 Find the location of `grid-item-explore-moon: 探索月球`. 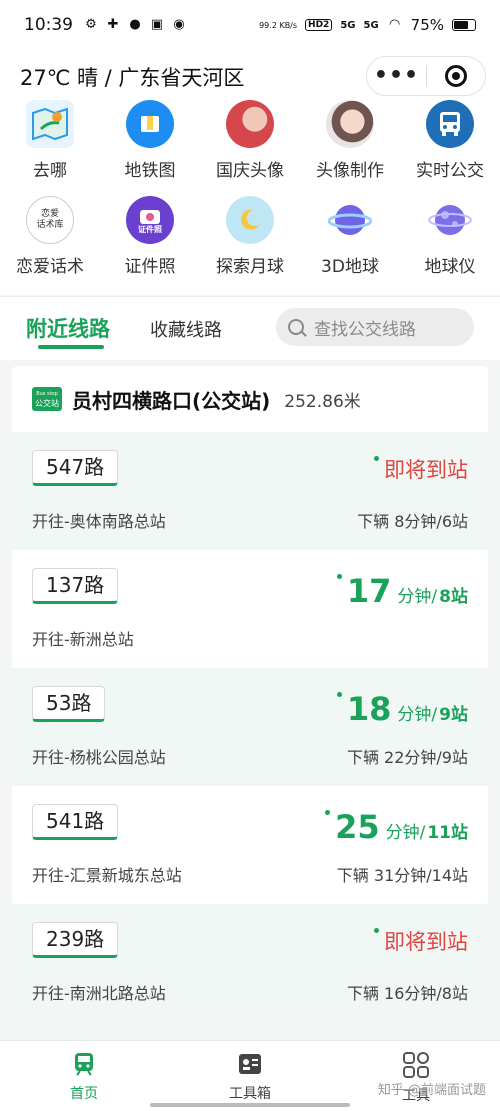

grid-item-explore-moon: 探索月球 is located at coordinates (250, 244).